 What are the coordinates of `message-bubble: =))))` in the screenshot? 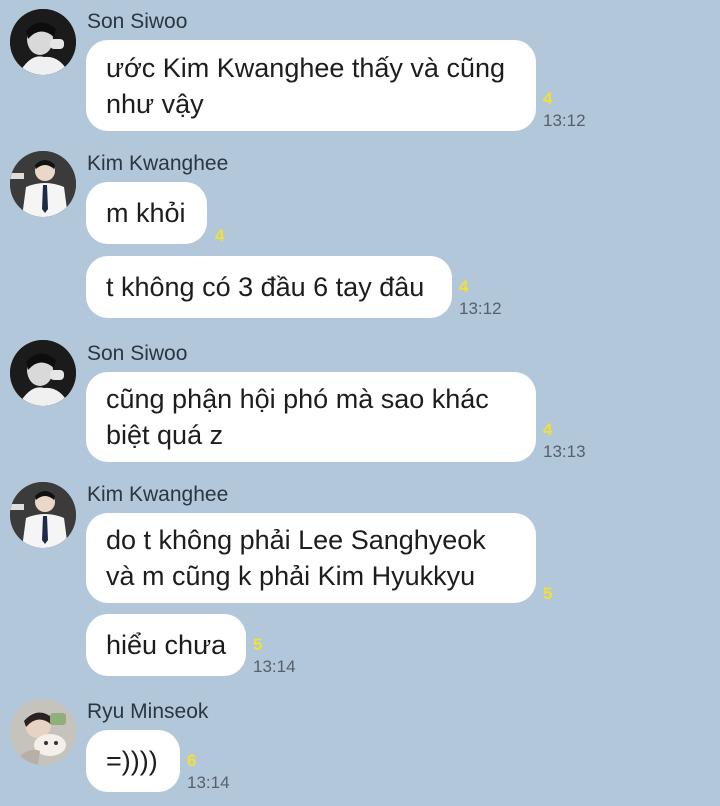 It's located at (133, 761).